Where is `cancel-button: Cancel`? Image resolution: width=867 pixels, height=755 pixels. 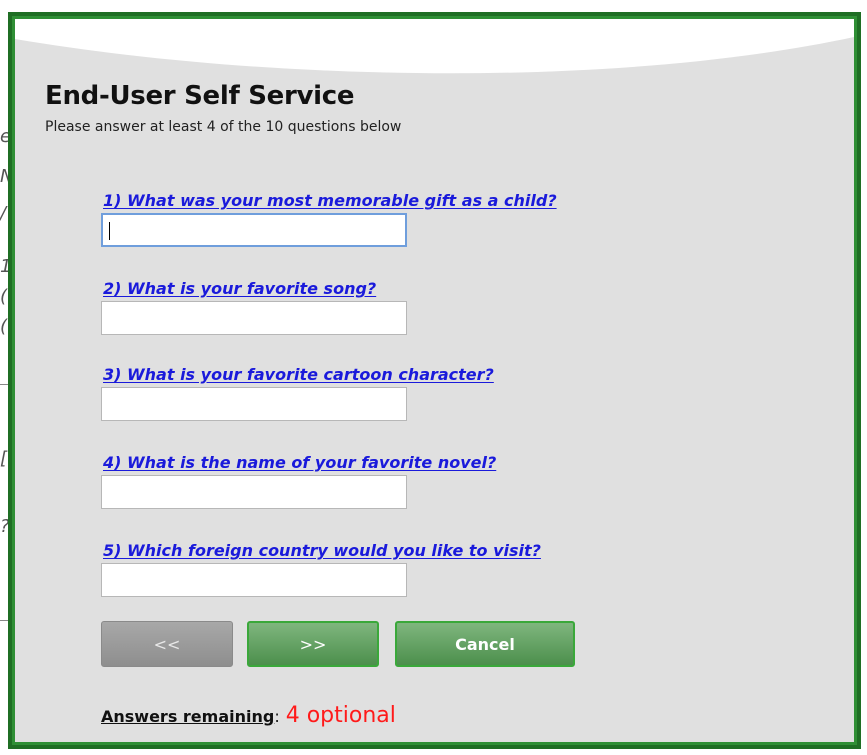
cancel-button: Cancel is located at coordinates (485, 644).